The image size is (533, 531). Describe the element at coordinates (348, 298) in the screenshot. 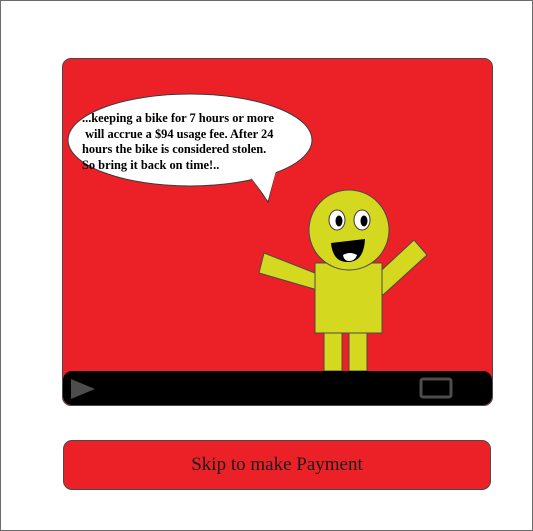

I see `character-body` at that location.